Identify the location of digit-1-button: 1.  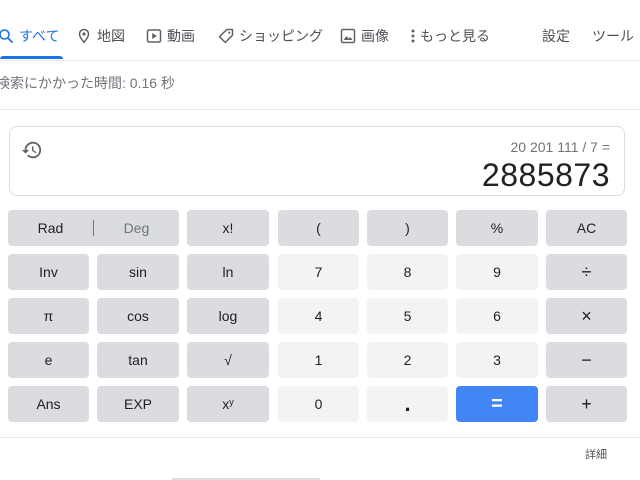
(318, 360).